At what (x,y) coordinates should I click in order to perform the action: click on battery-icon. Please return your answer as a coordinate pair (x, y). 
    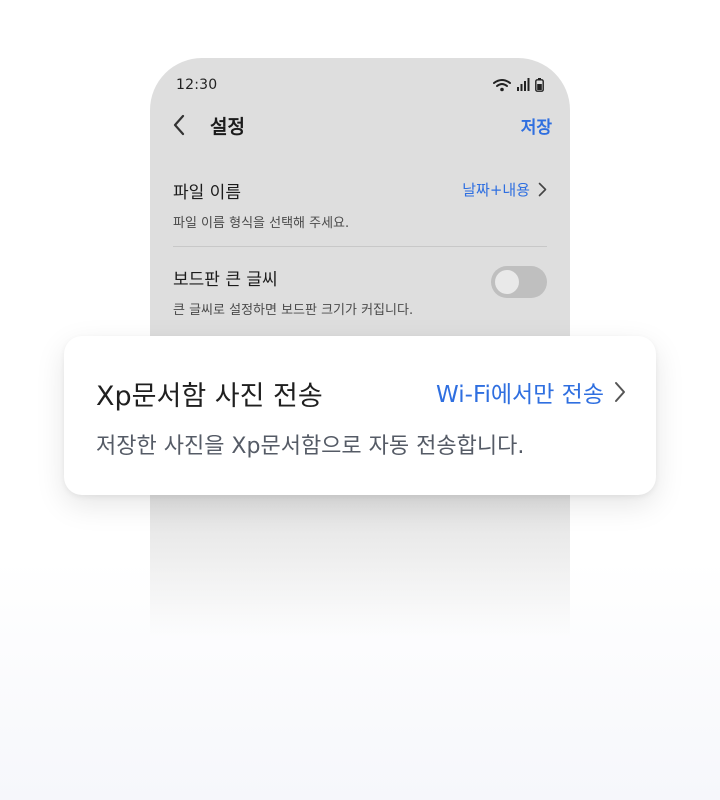
    Looking at the image, I should click on (539, 85).